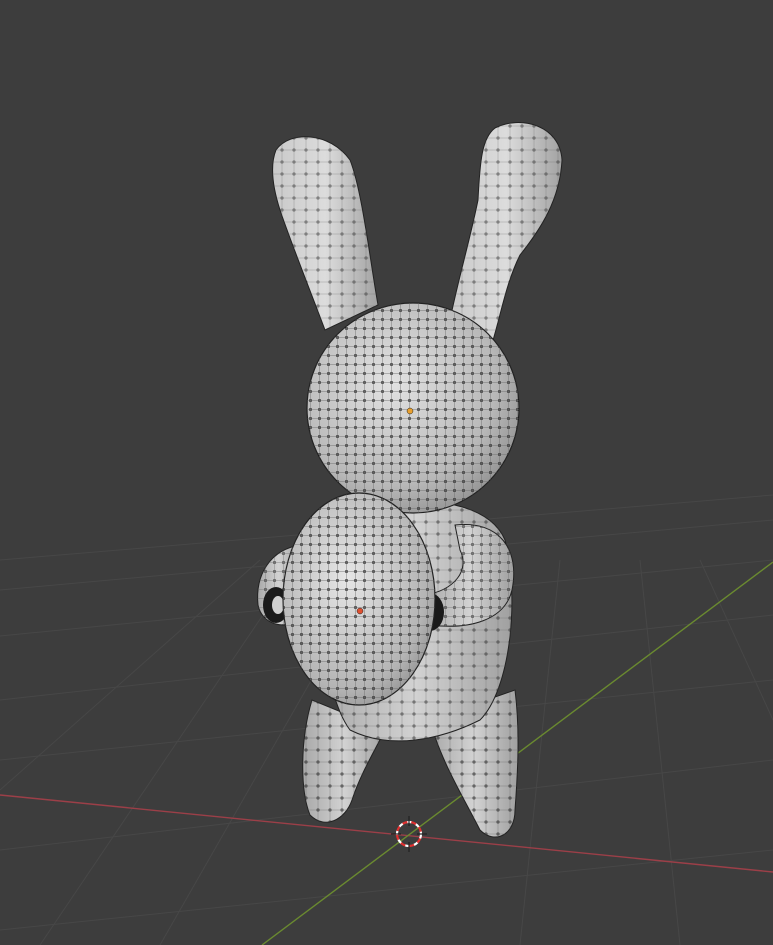 This screenshot has width=773, height=945. I want to click on x-axis-line, so click(386, 833).